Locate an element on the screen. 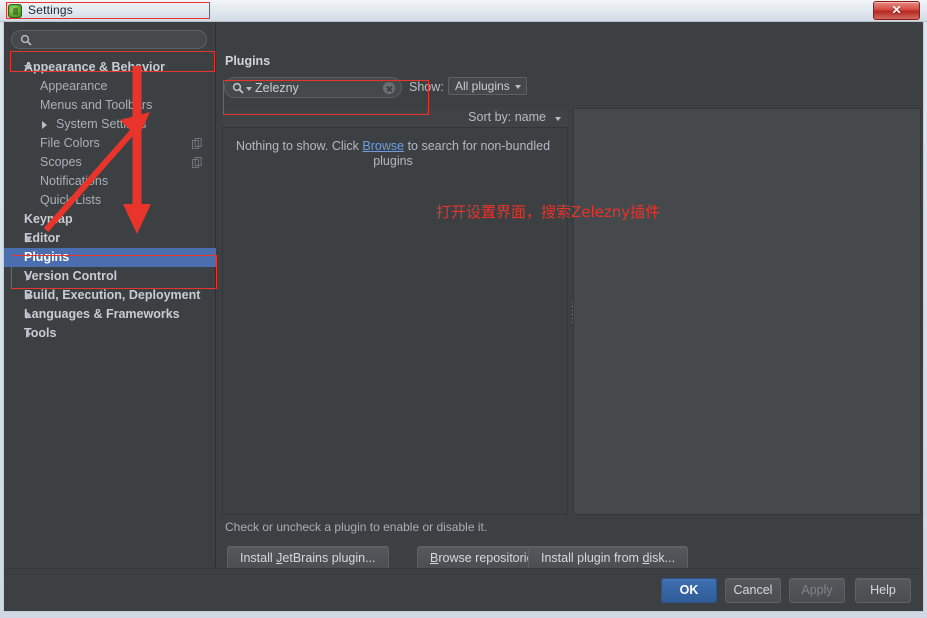 The image size is (927, 618). sidebar-item-label: Appearance & Behavior is located at coordinates (95, 67).